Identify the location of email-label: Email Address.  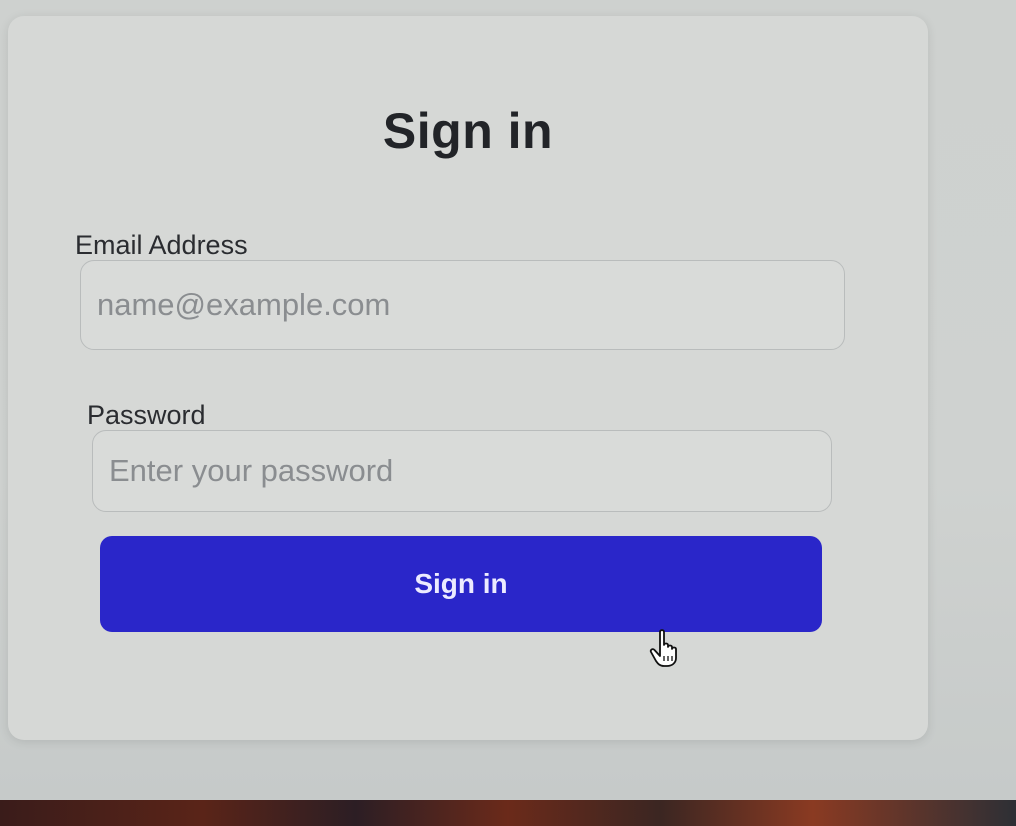
(161, 245).